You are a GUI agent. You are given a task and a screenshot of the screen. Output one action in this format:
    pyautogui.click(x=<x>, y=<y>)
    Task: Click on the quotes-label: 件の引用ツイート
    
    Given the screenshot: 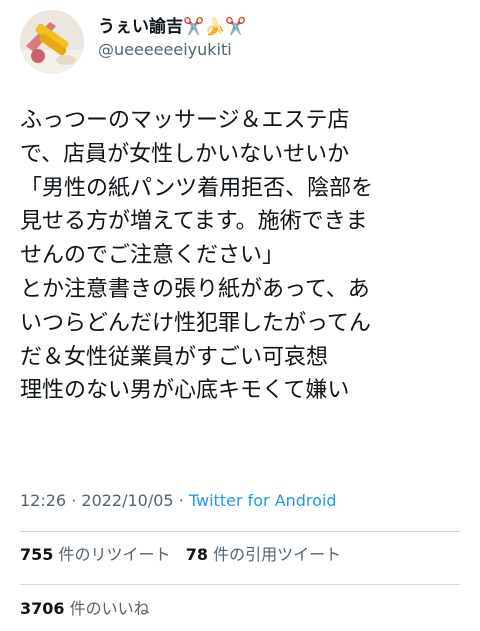 What is the action you would take?
    pyautogui.click(x=277, y=554)
    